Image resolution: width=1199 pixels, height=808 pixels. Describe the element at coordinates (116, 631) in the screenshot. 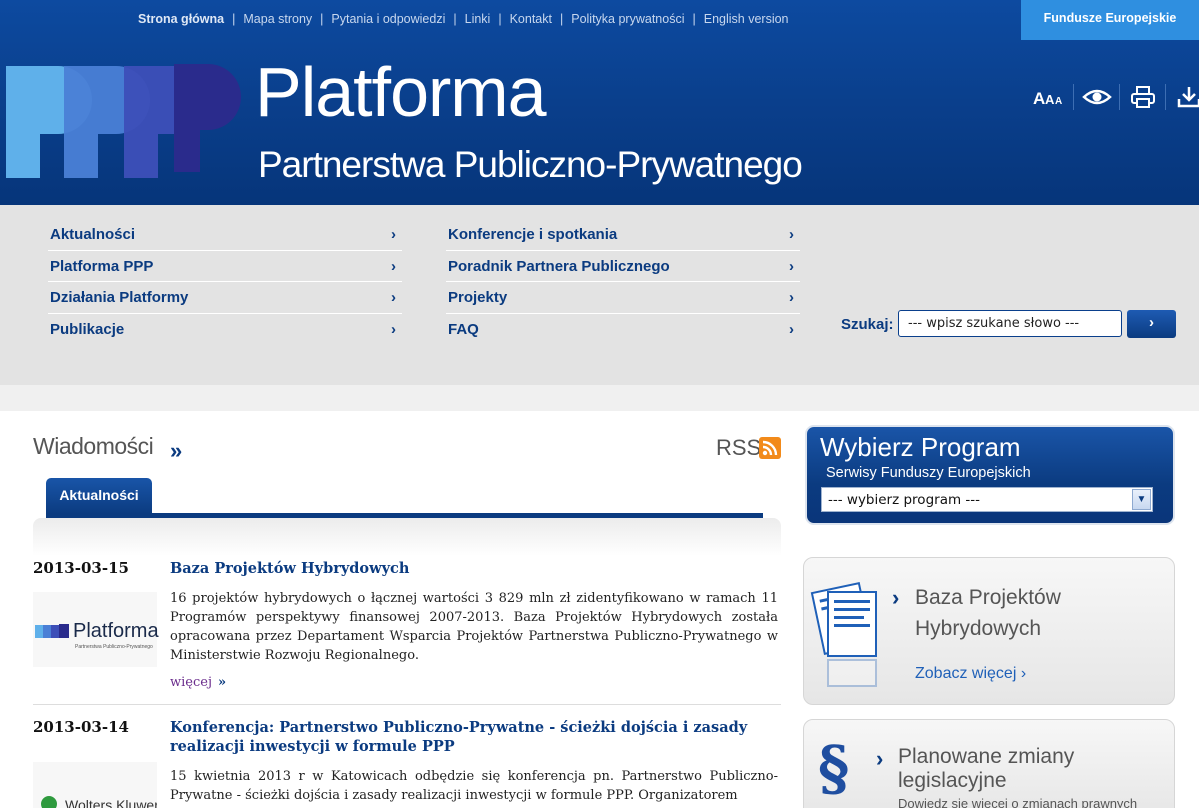

I see `thumb-logo-text: Platforma` at that location.